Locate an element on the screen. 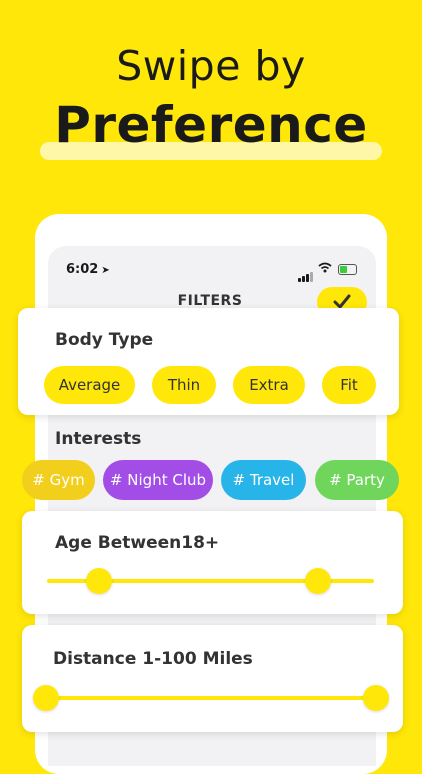 Image resolution: width=422 pixels, height=774 pixels. distance-range-title: Distance 1-100 Miles is located at coordinates (153, 659).